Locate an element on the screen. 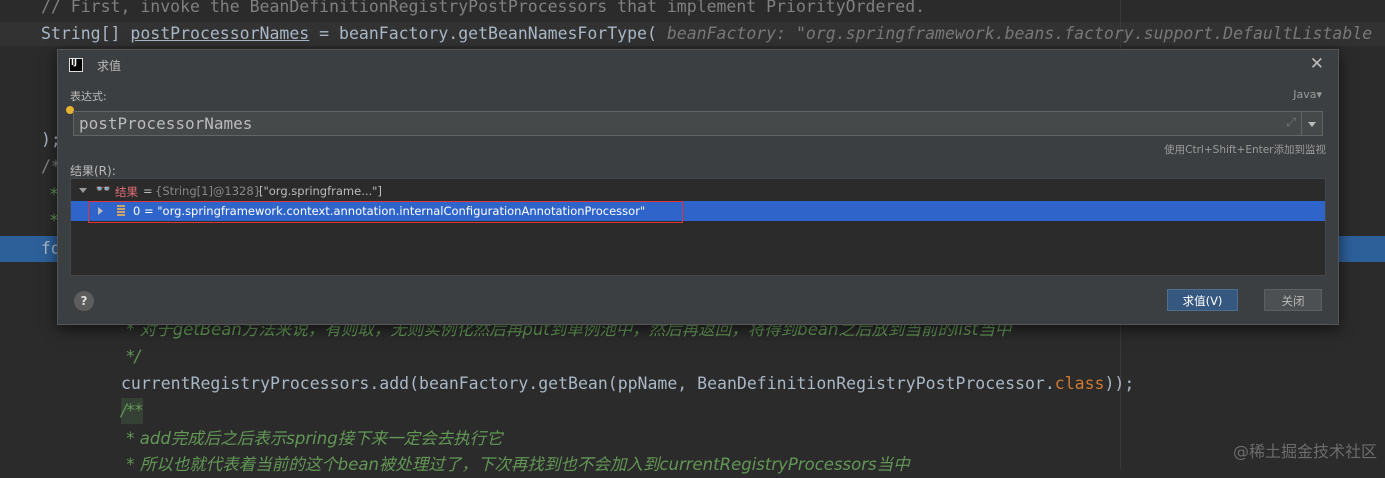 The image size is (1385, 478). highlight-annotation-box is located at coordinates (385, 212).